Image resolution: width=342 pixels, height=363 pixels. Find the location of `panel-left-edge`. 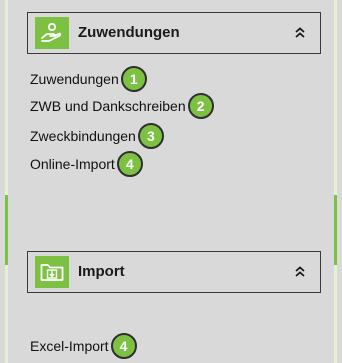

panel-left-edge is located at coordinates (6, 181).